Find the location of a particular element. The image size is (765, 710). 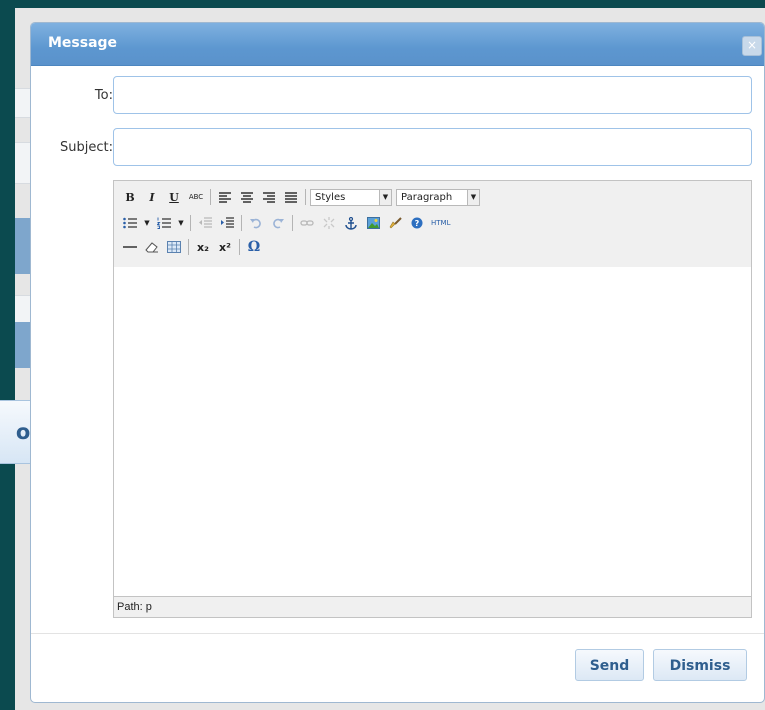

indent-icon is located at coordinates (227, 223).